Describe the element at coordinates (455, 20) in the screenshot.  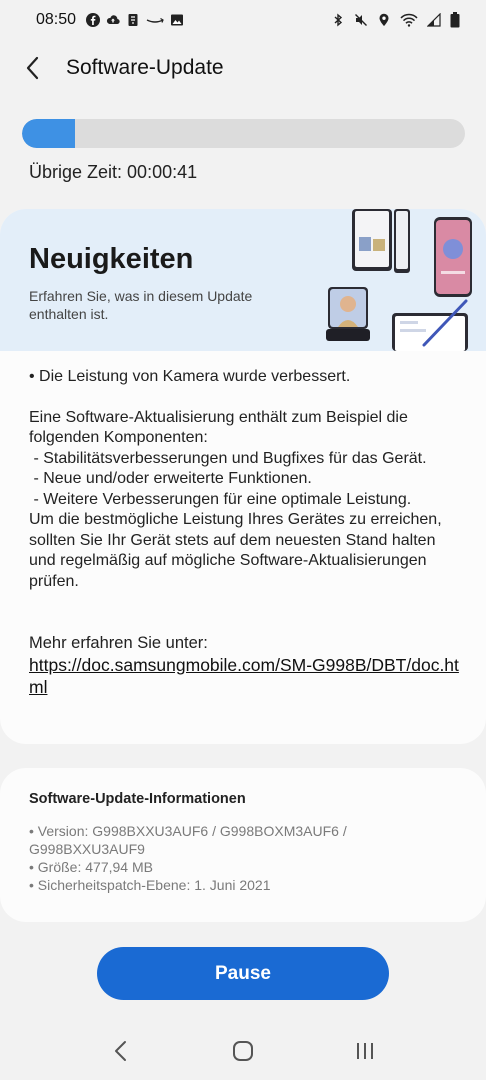
I see `battery-icon` at that location.